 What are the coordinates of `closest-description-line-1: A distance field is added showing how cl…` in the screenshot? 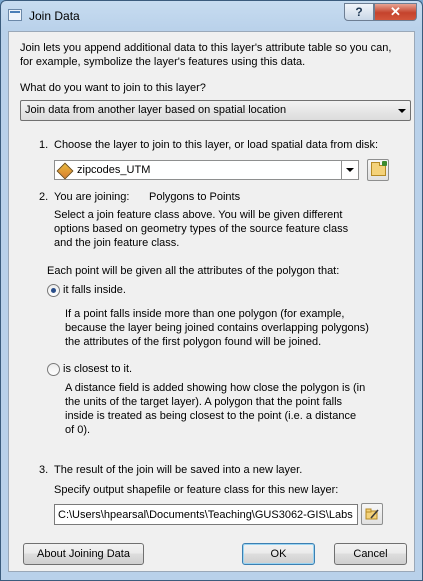 It's located at (215, 388).